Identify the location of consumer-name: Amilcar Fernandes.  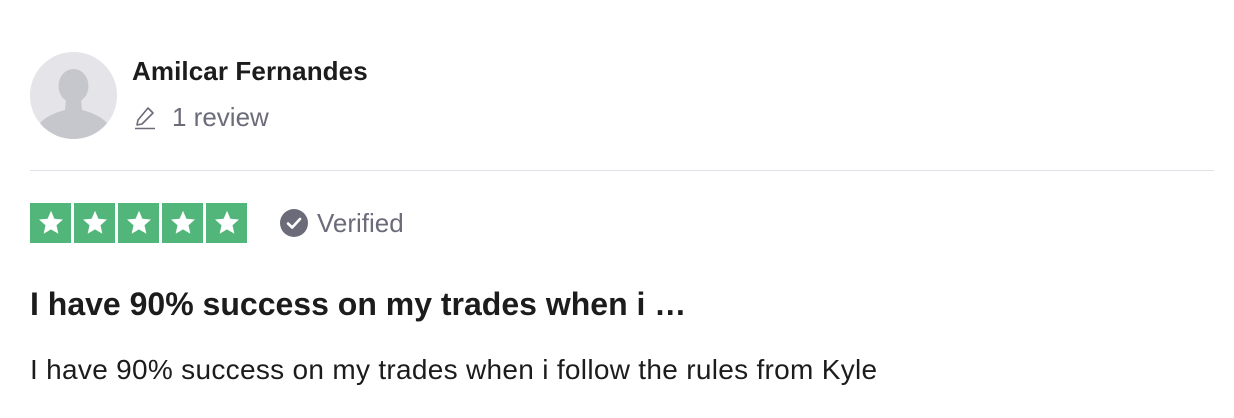
(250, 71).